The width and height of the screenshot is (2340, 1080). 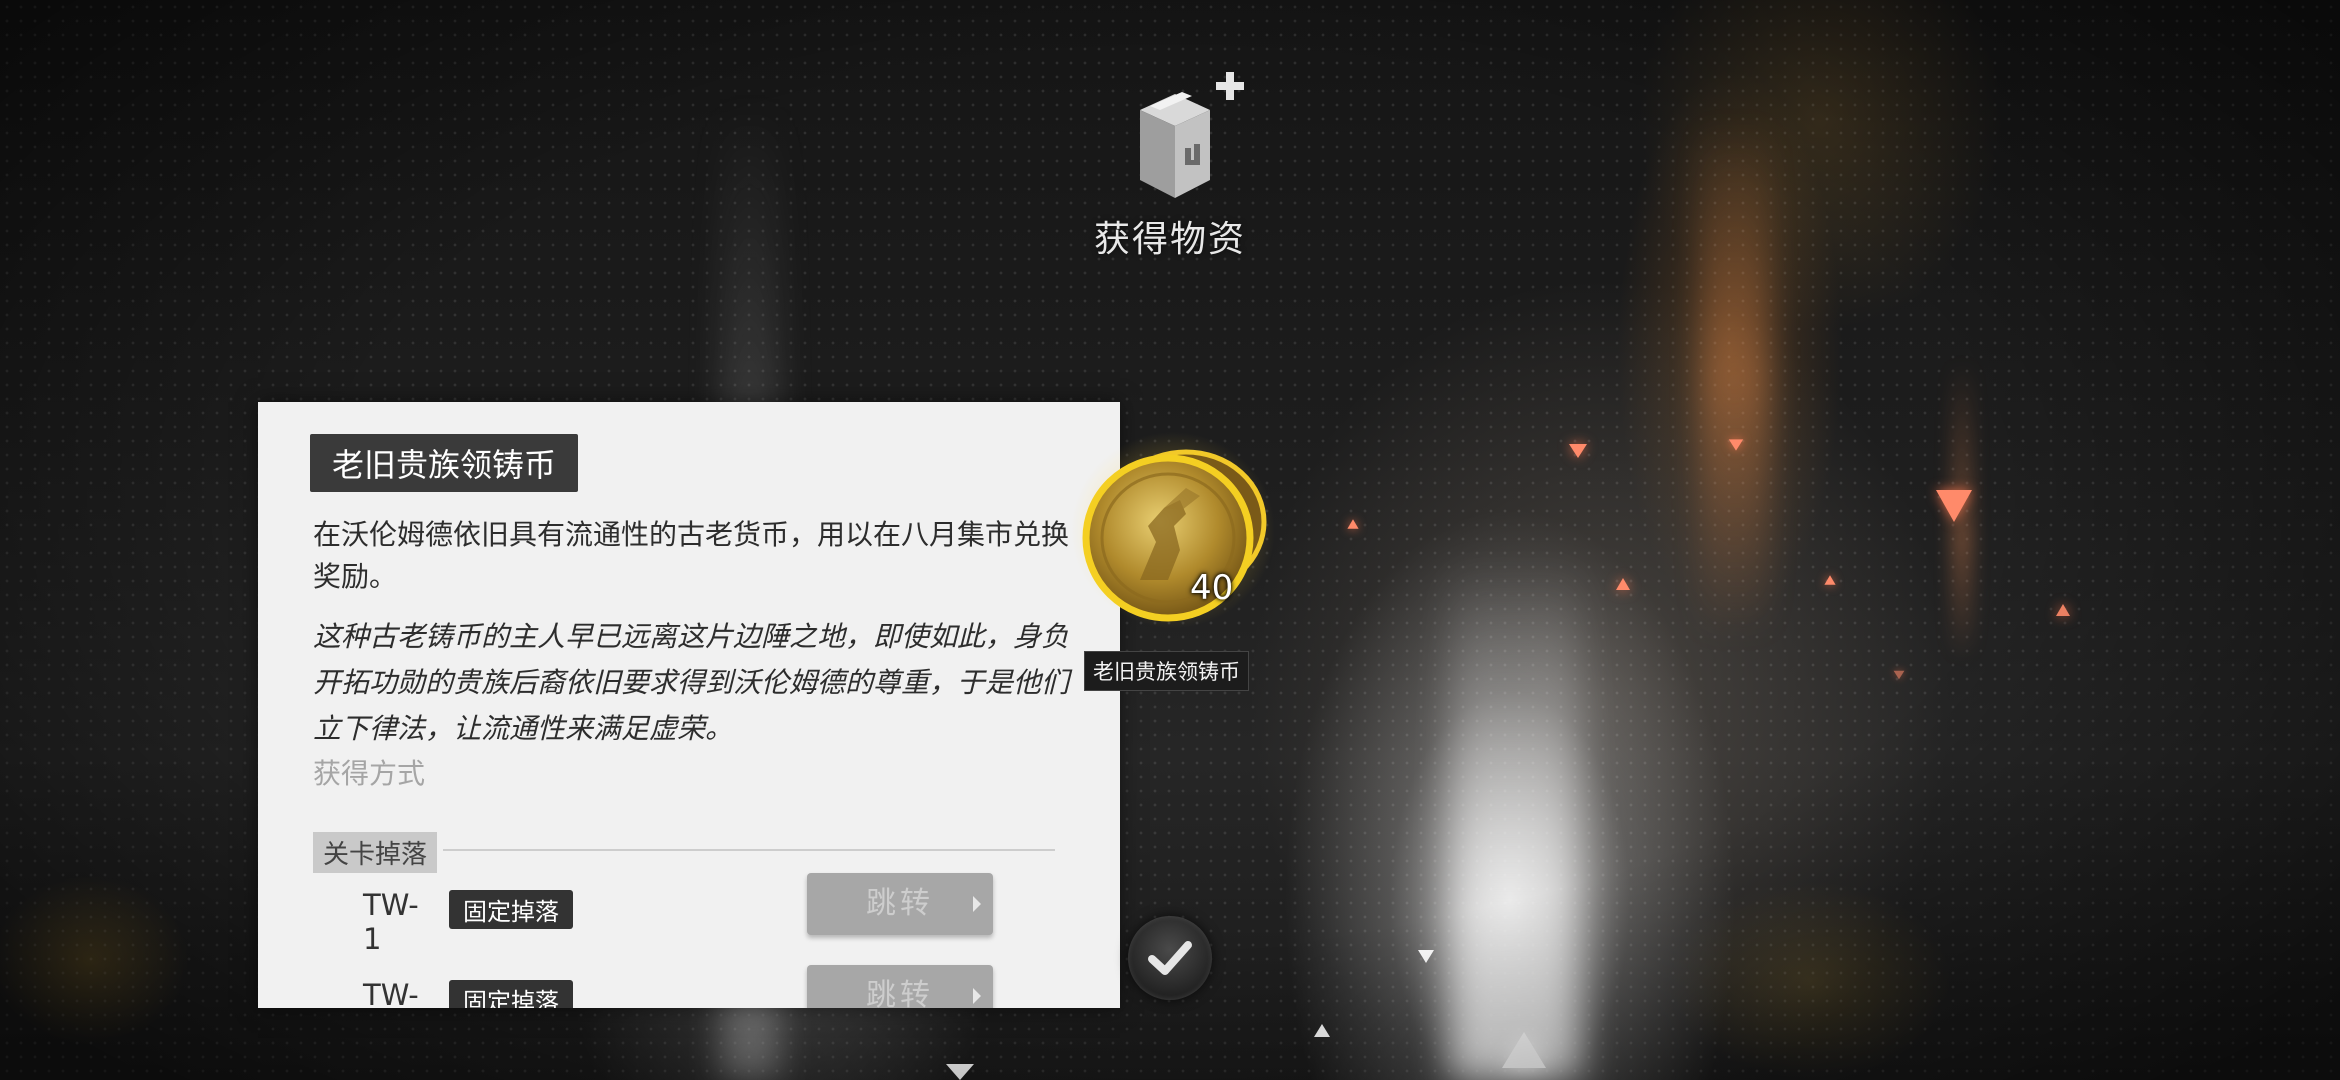 I want to click on source-section-tag: 关卡掉落, so click(x=375, y=852).